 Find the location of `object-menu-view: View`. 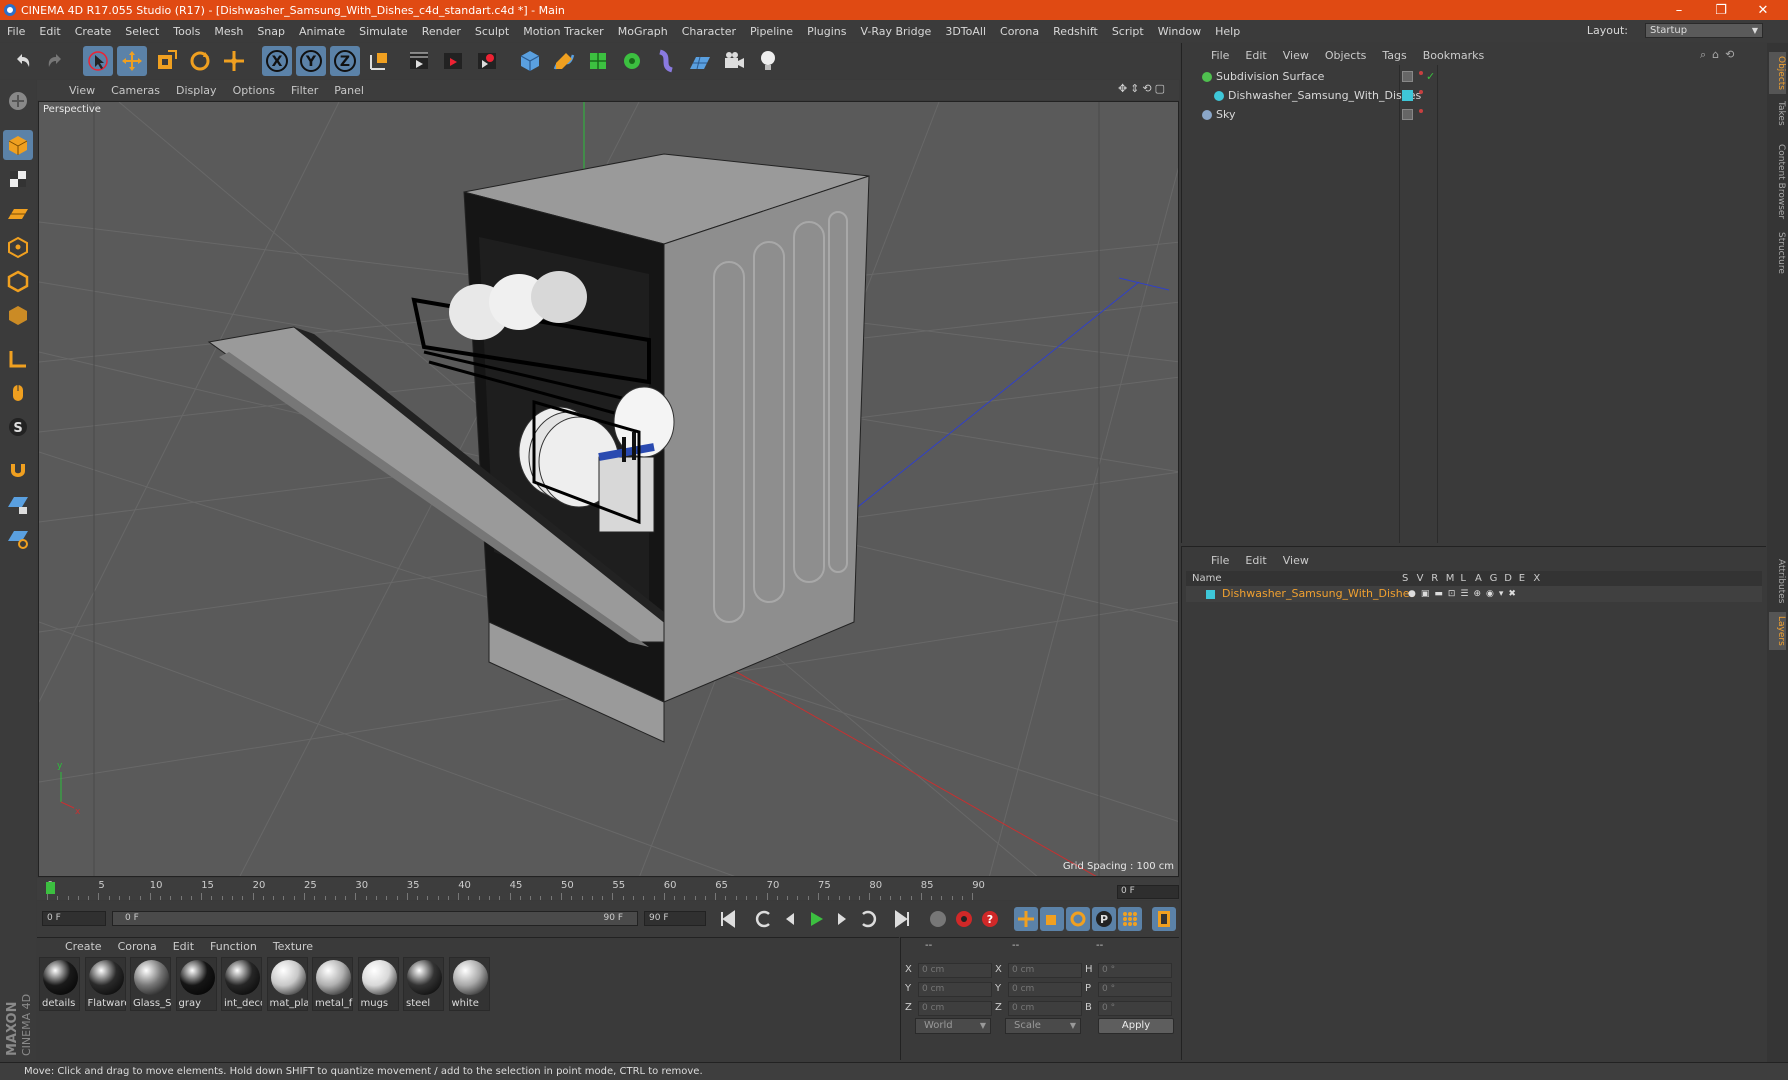

object-menu-view: View is located at coordinates (1296, 55).